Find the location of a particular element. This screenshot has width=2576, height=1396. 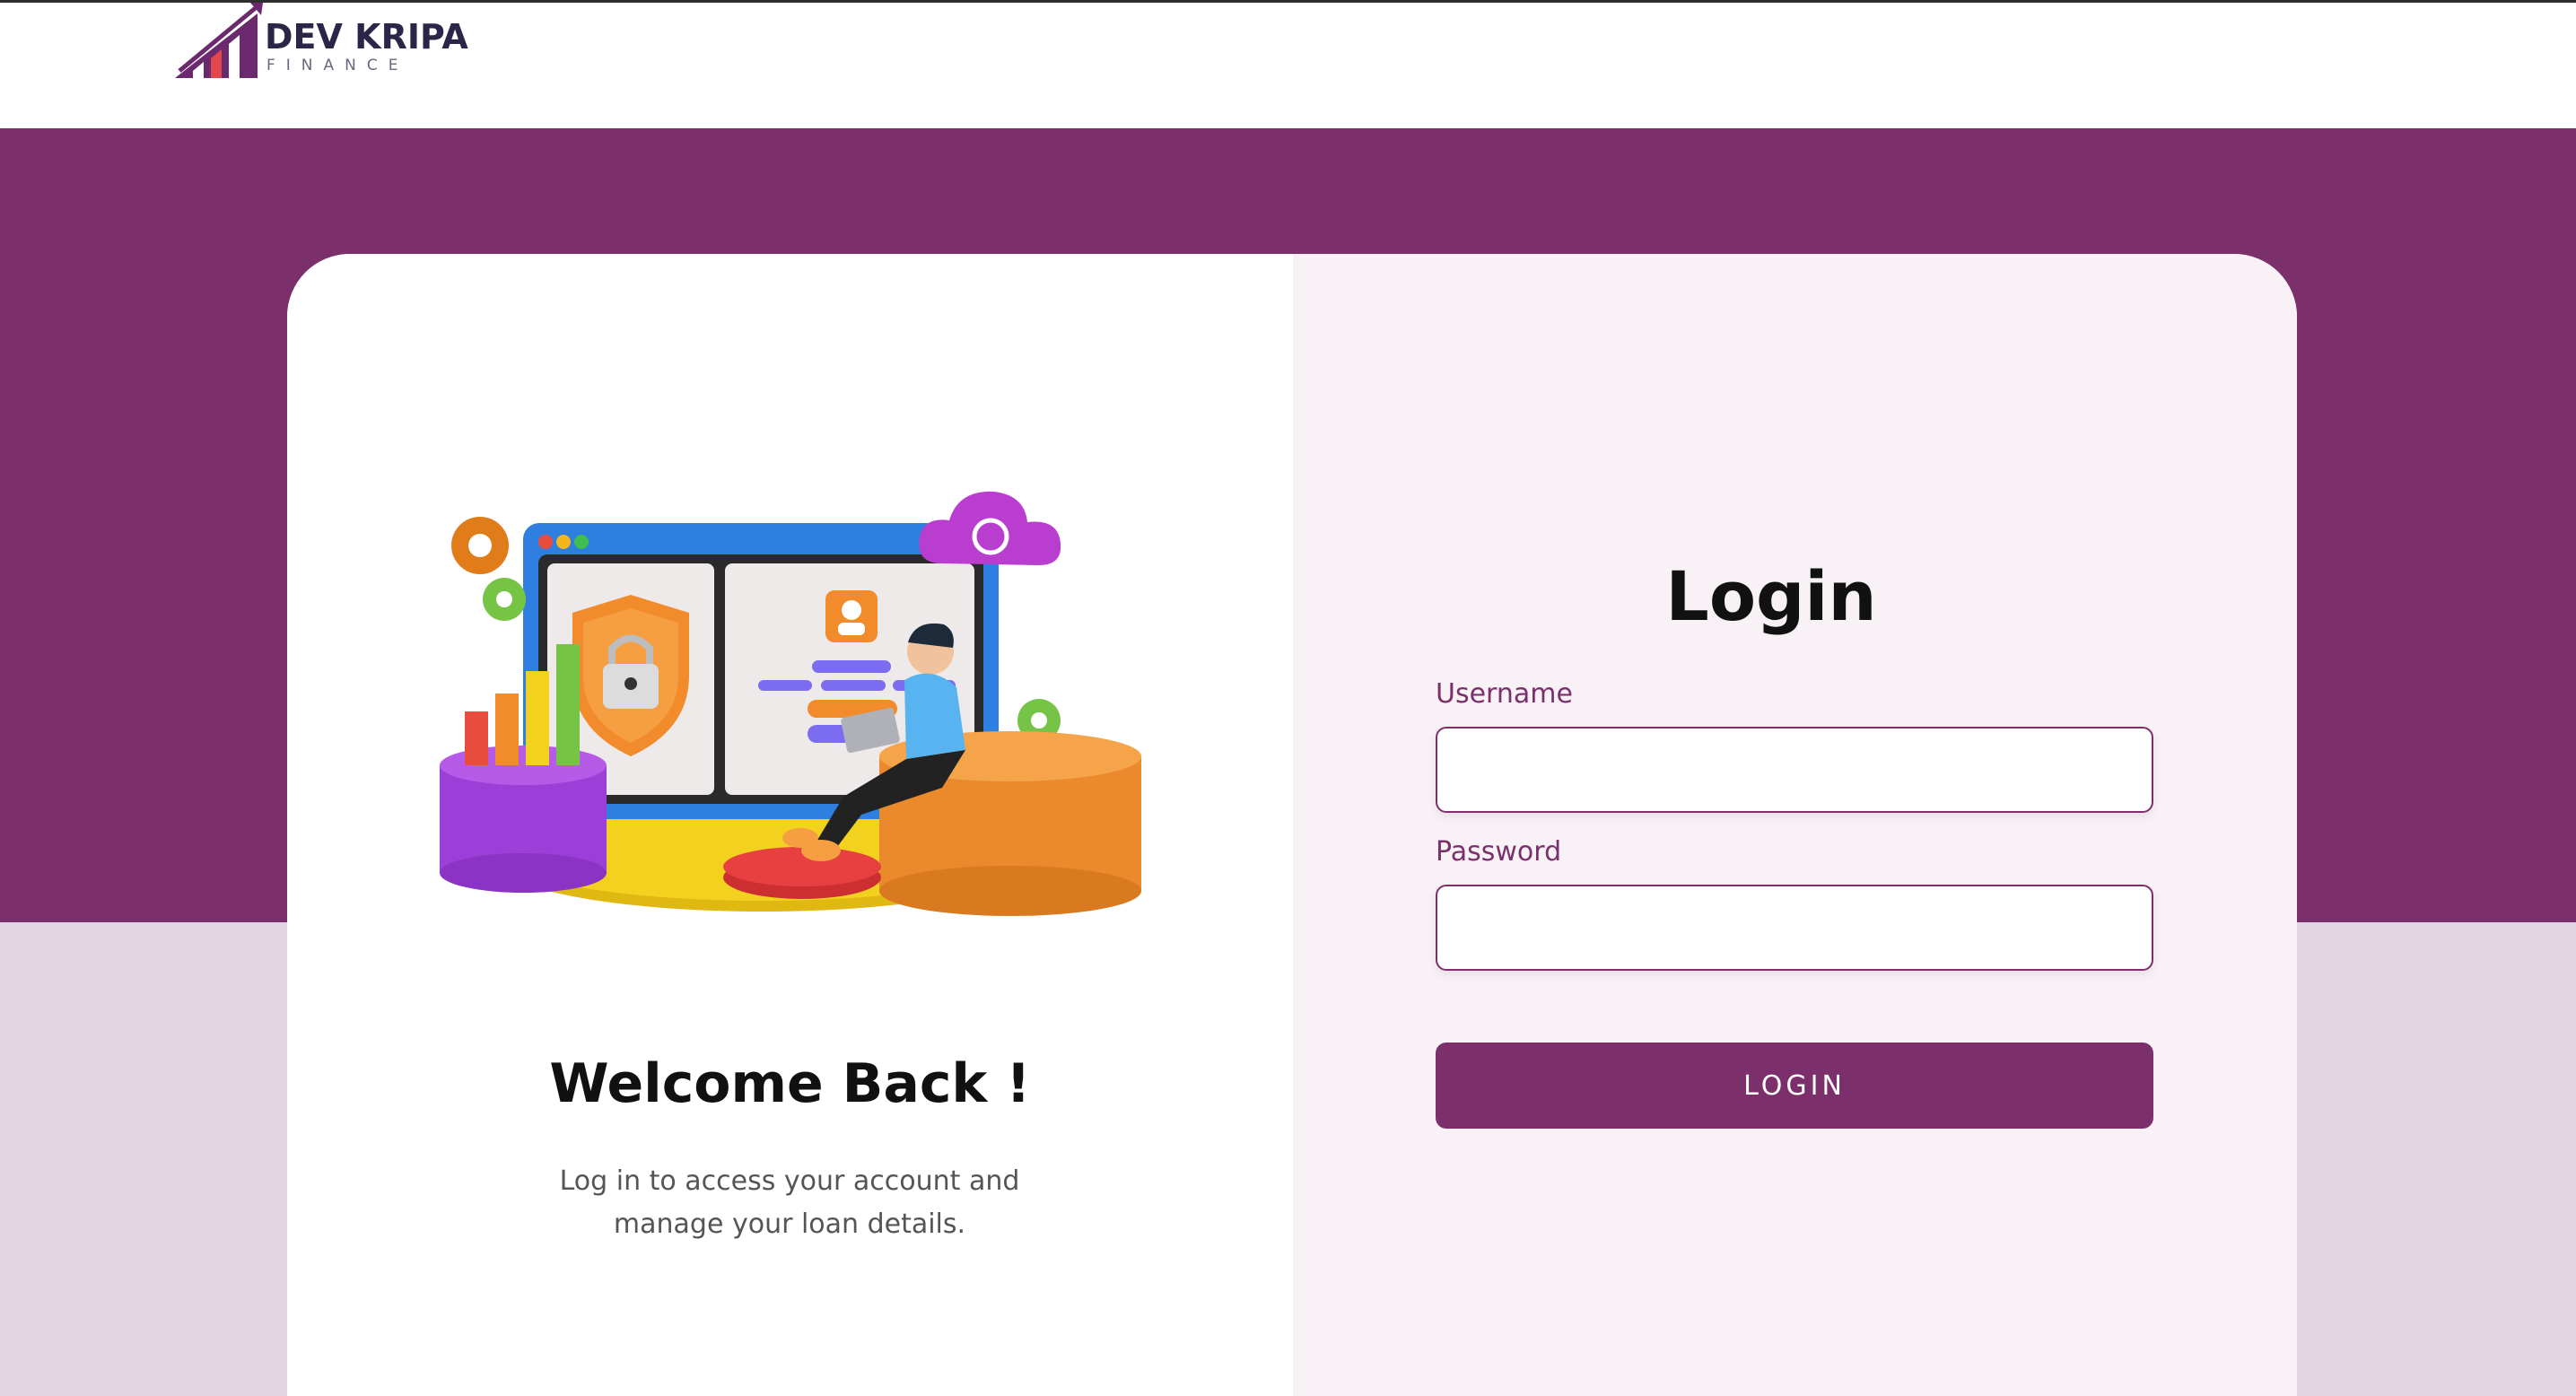

password-input is located at coordinates (1794, 928).